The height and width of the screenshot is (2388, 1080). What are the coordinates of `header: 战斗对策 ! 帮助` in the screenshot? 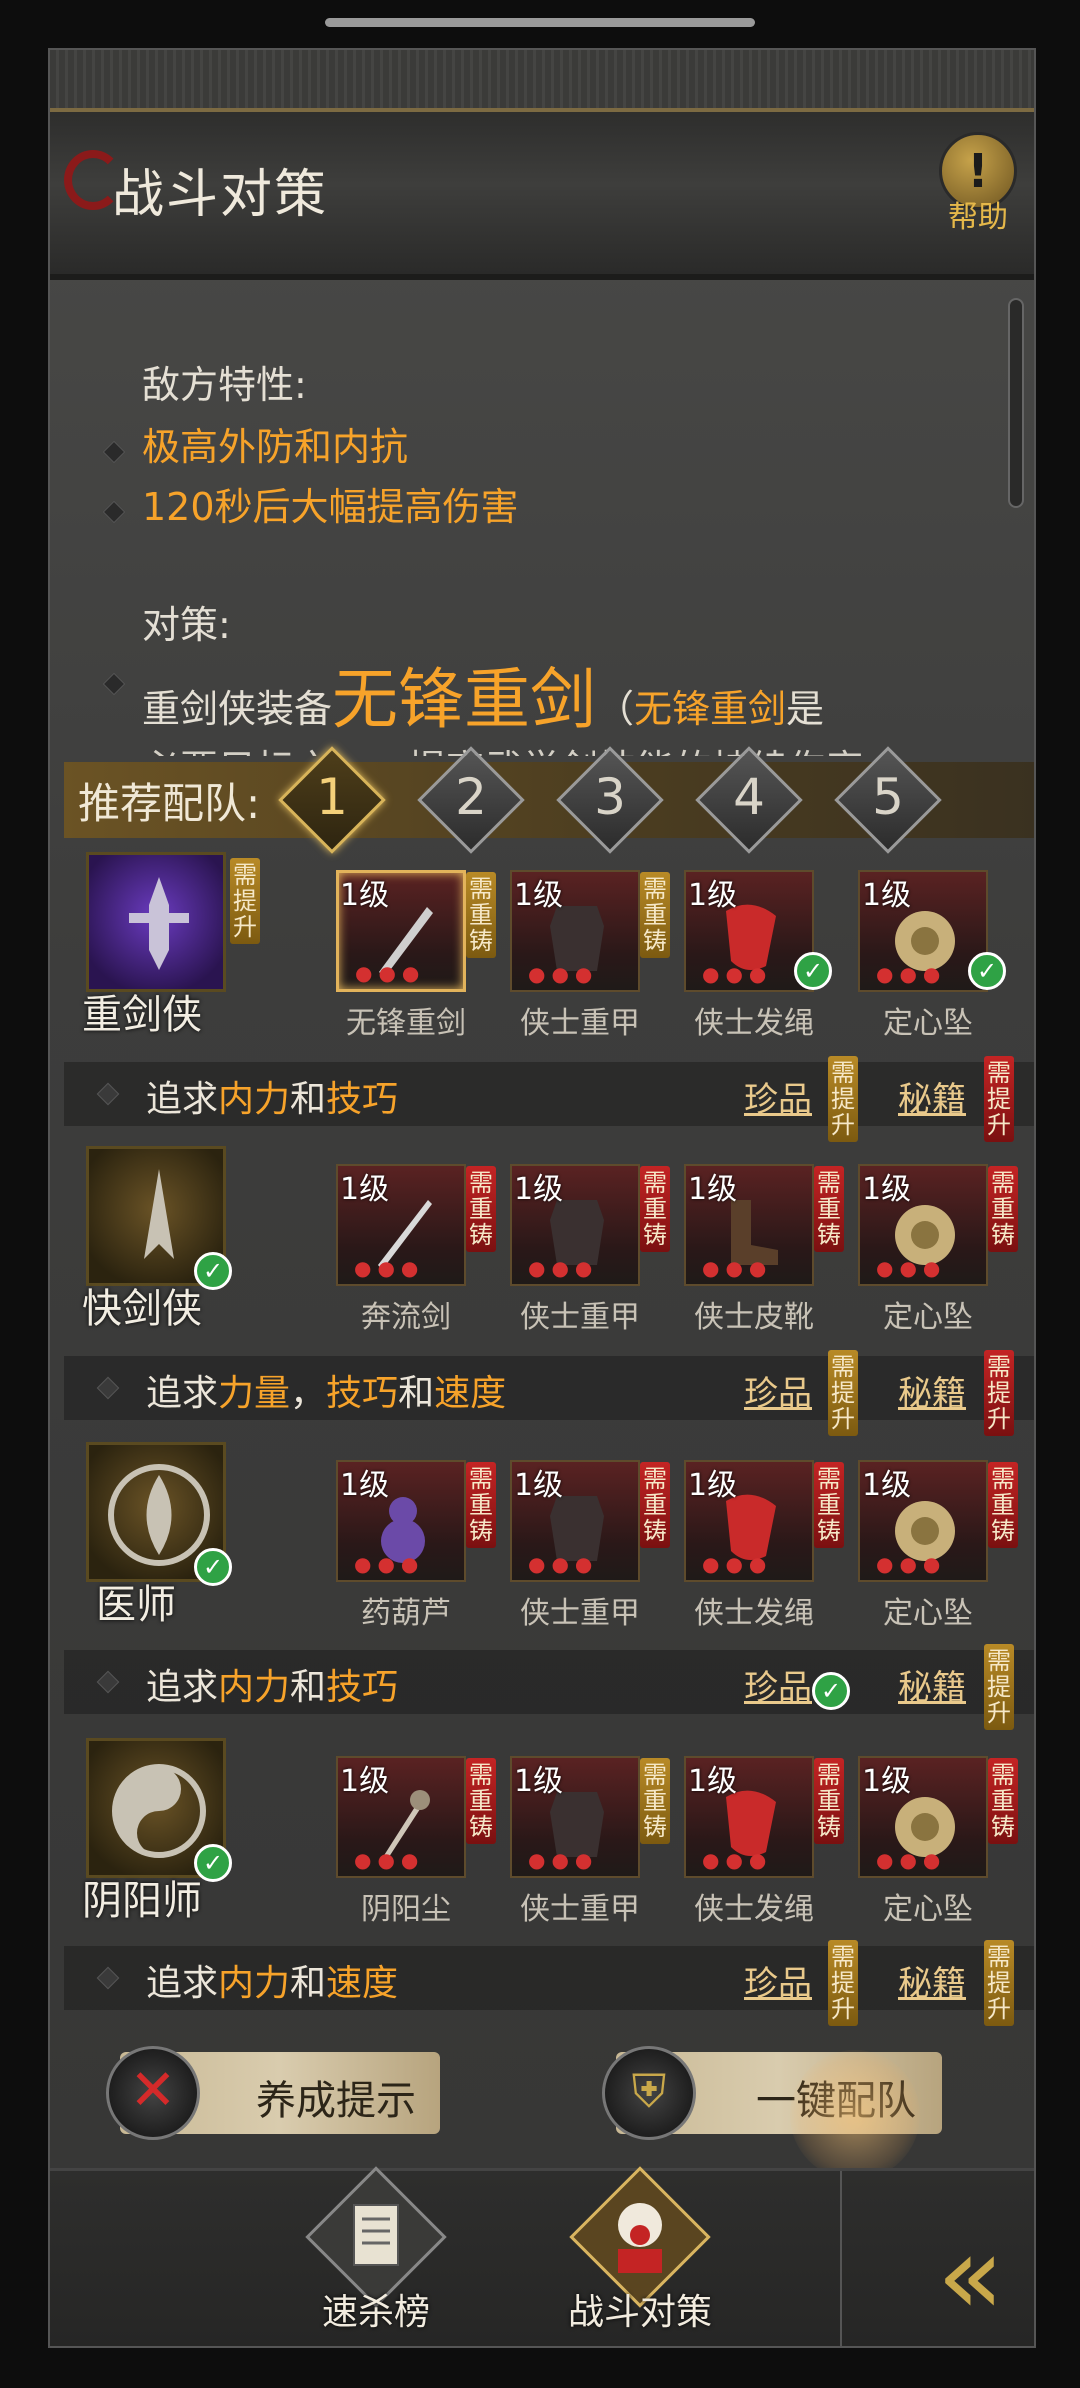 It's located at (542, 165).